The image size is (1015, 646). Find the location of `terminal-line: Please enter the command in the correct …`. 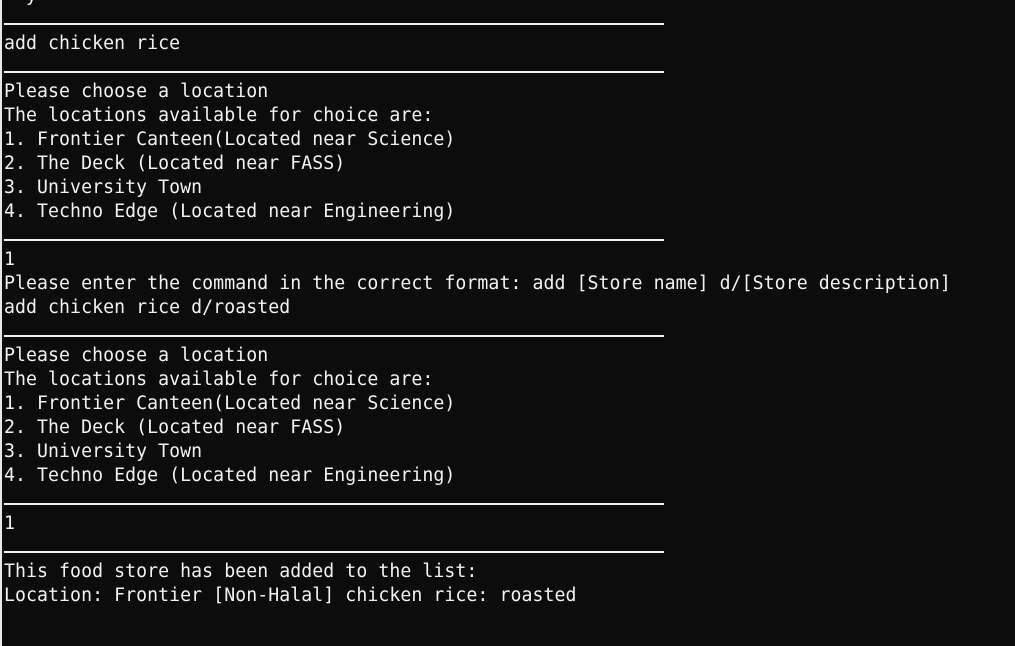

terminal-line: Please enter the command in the correct … is located at coordinates (477, 283).